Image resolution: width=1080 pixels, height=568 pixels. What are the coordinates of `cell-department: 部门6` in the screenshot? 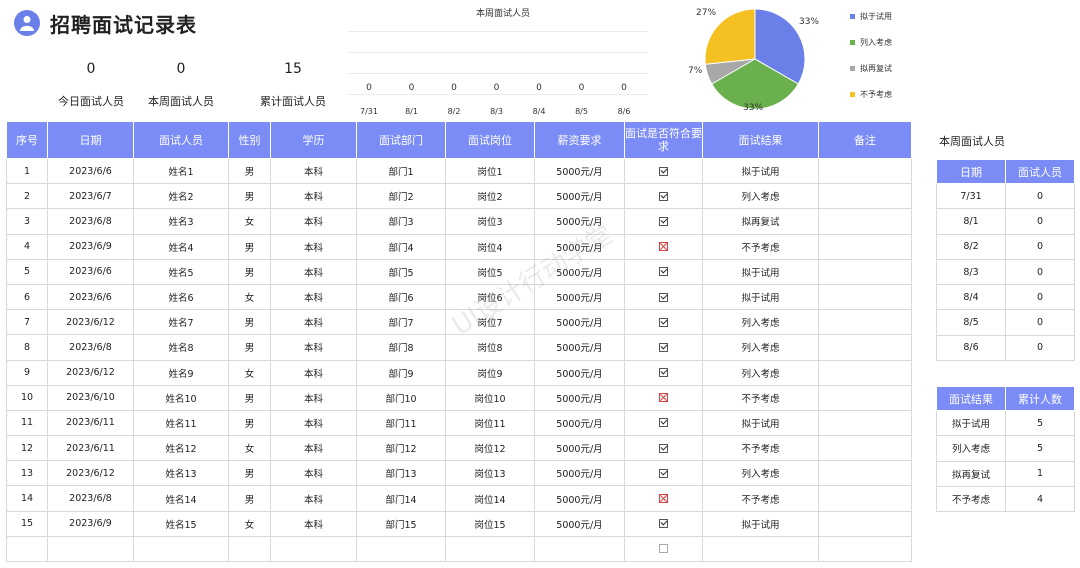 It's located at (401, 297).